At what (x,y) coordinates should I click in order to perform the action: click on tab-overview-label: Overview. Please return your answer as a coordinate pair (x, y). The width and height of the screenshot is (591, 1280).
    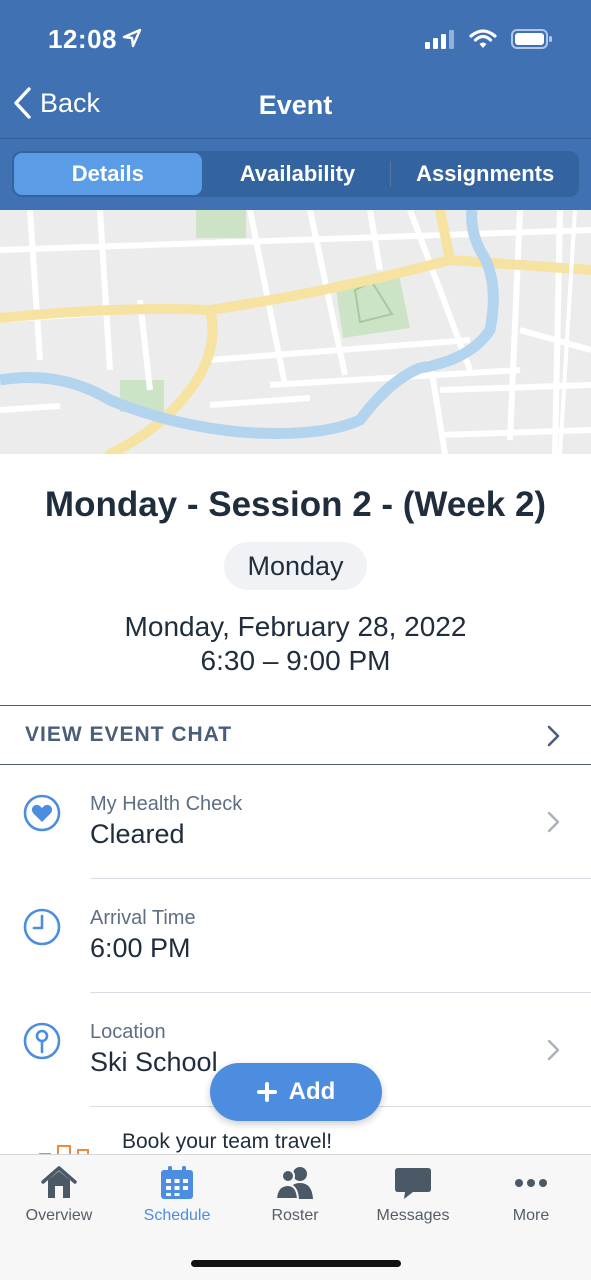
    Looking at the image, I should click on (59, 1215).